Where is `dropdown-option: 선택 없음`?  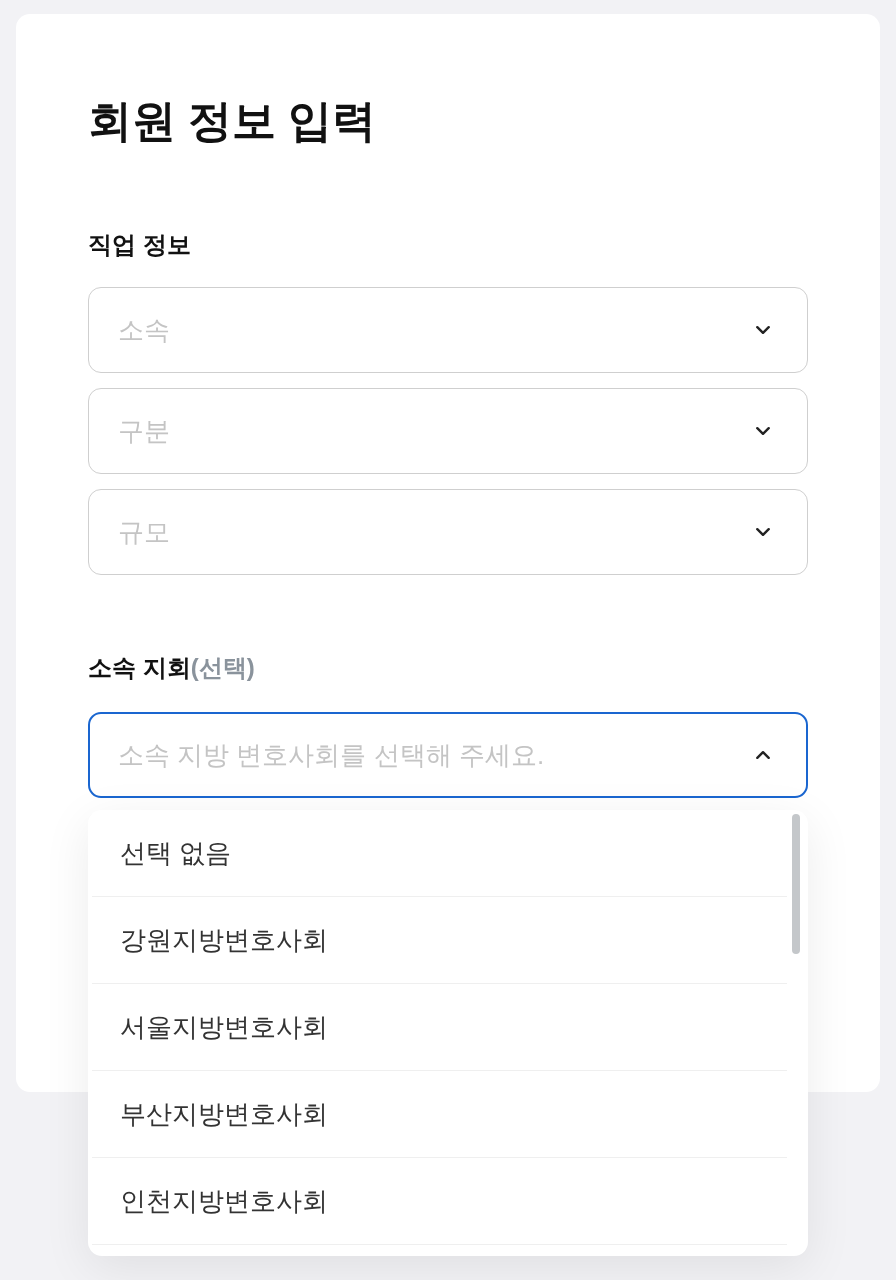 dropdown-option: 선택 없음 is located at coordinates (439, 853).